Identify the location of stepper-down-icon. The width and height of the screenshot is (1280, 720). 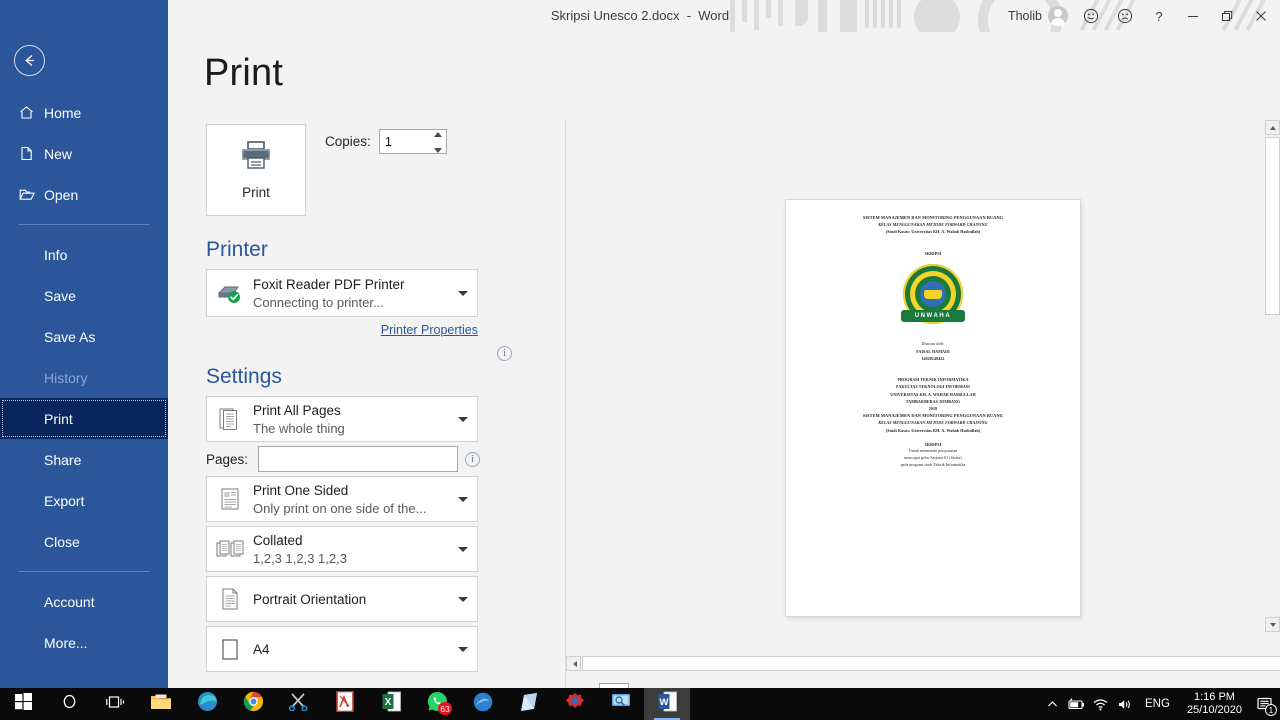
(437, 150).